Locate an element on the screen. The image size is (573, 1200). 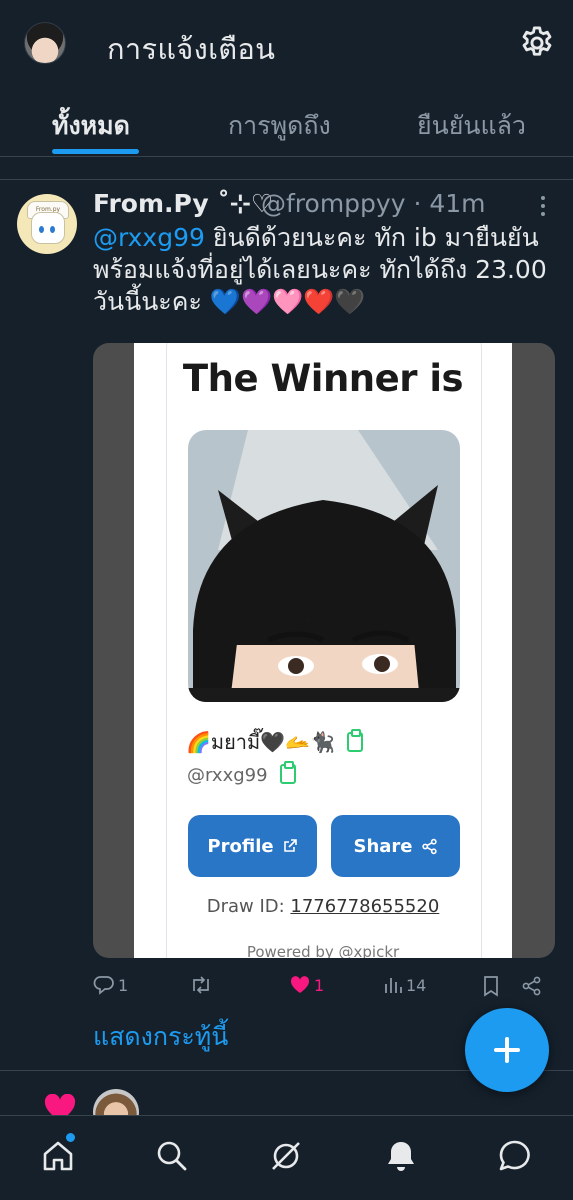
mention-link: @rxxg99 is located at coordinates (149, 237).